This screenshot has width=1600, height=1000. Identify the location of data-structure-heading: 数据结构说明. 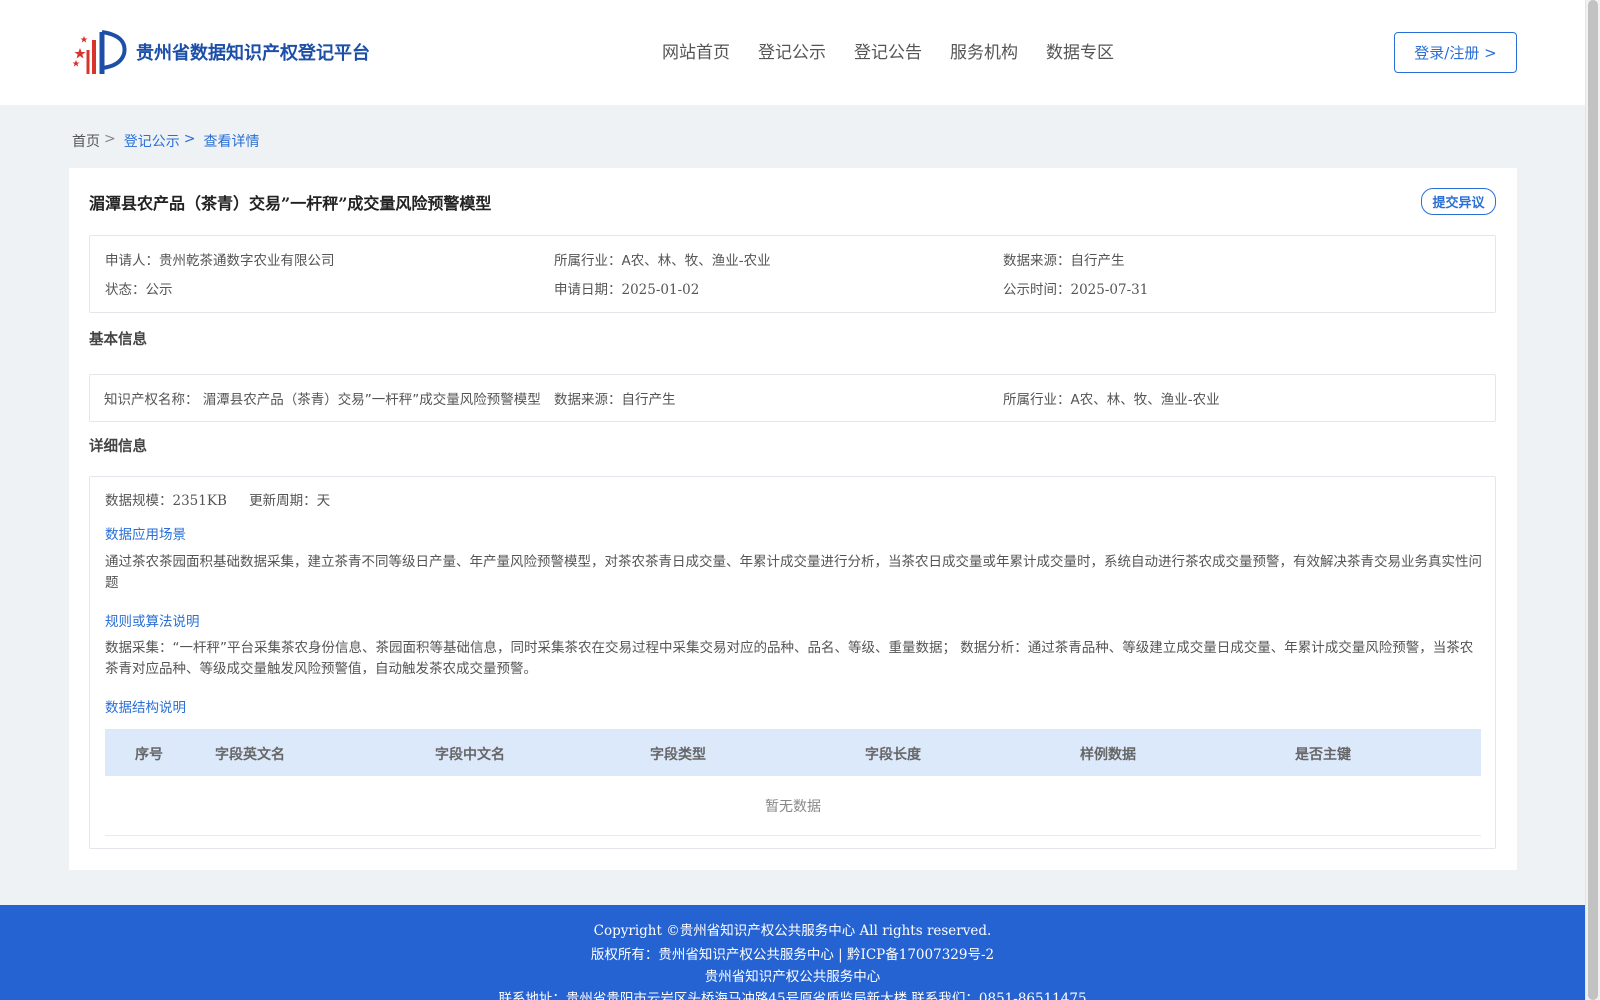
(145, 708).